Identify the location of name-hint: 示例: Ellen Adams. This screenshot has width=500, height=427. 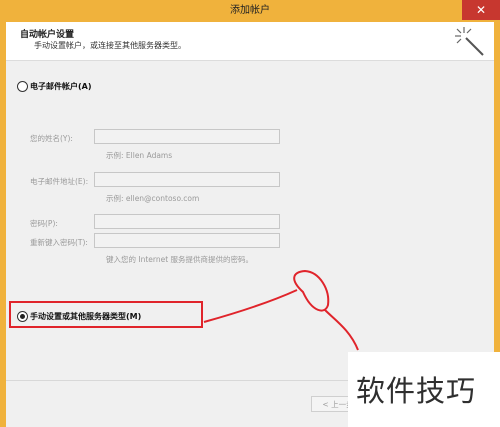
(139, 155).